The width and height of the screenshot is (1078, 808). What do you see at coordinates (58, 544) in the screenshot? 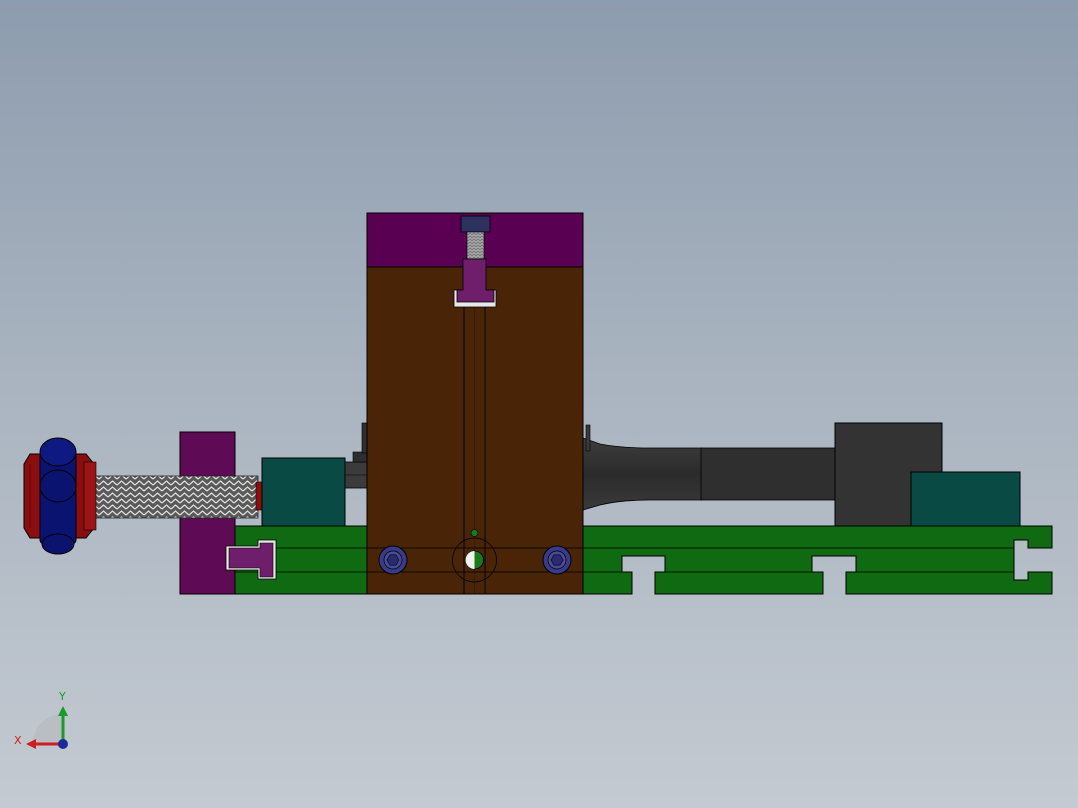
I see `handle-knob-bottom` at bounding box center [58, 544].